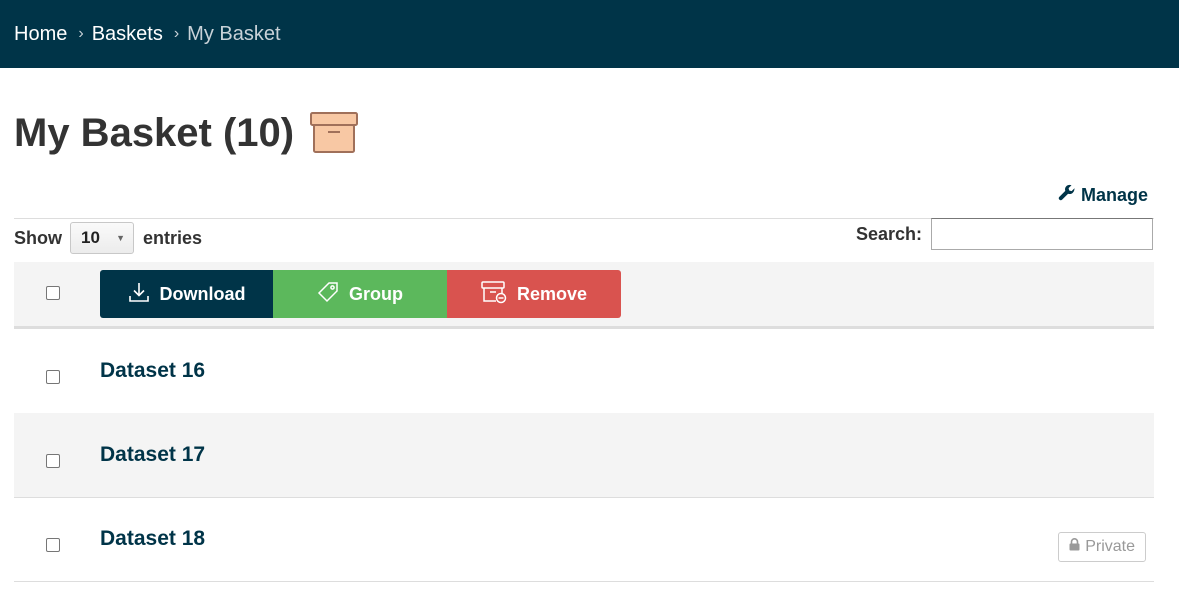  I want to click on table-row: Dataset 18 Private, so click(584, 539).